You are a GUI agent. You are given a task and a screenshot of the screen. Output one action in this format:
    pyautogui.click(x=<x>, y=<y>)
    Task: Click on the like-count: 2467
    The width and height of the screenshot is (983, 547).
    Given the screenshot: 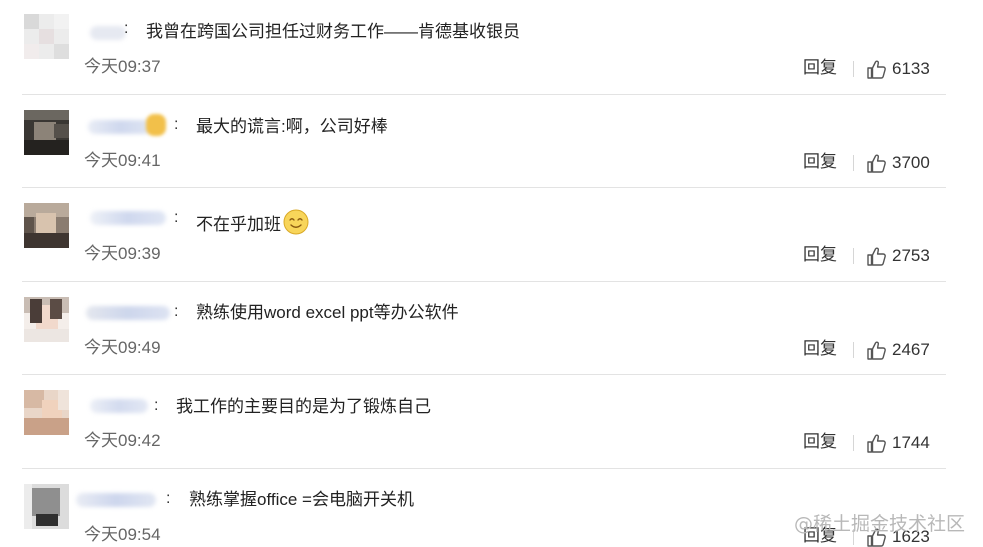 What is the action you would take?
    pyautogui.click(x=911, y=349)
    